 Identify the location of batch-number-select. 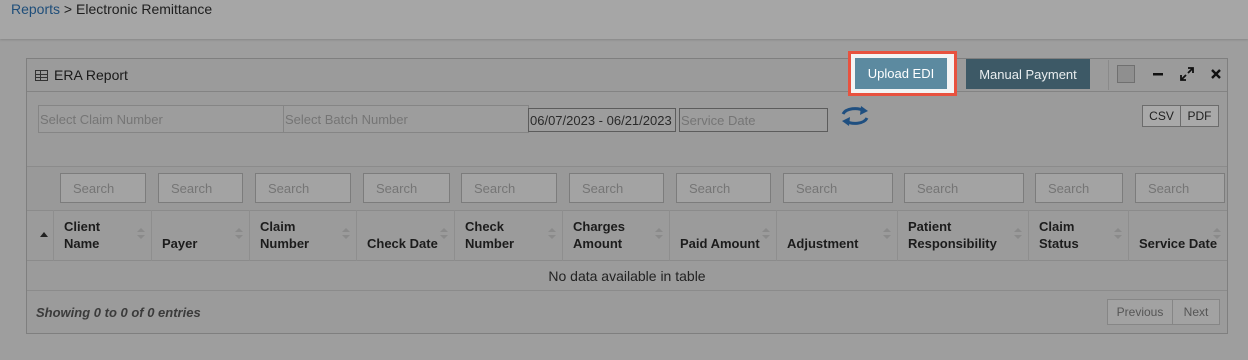
(406, 119).